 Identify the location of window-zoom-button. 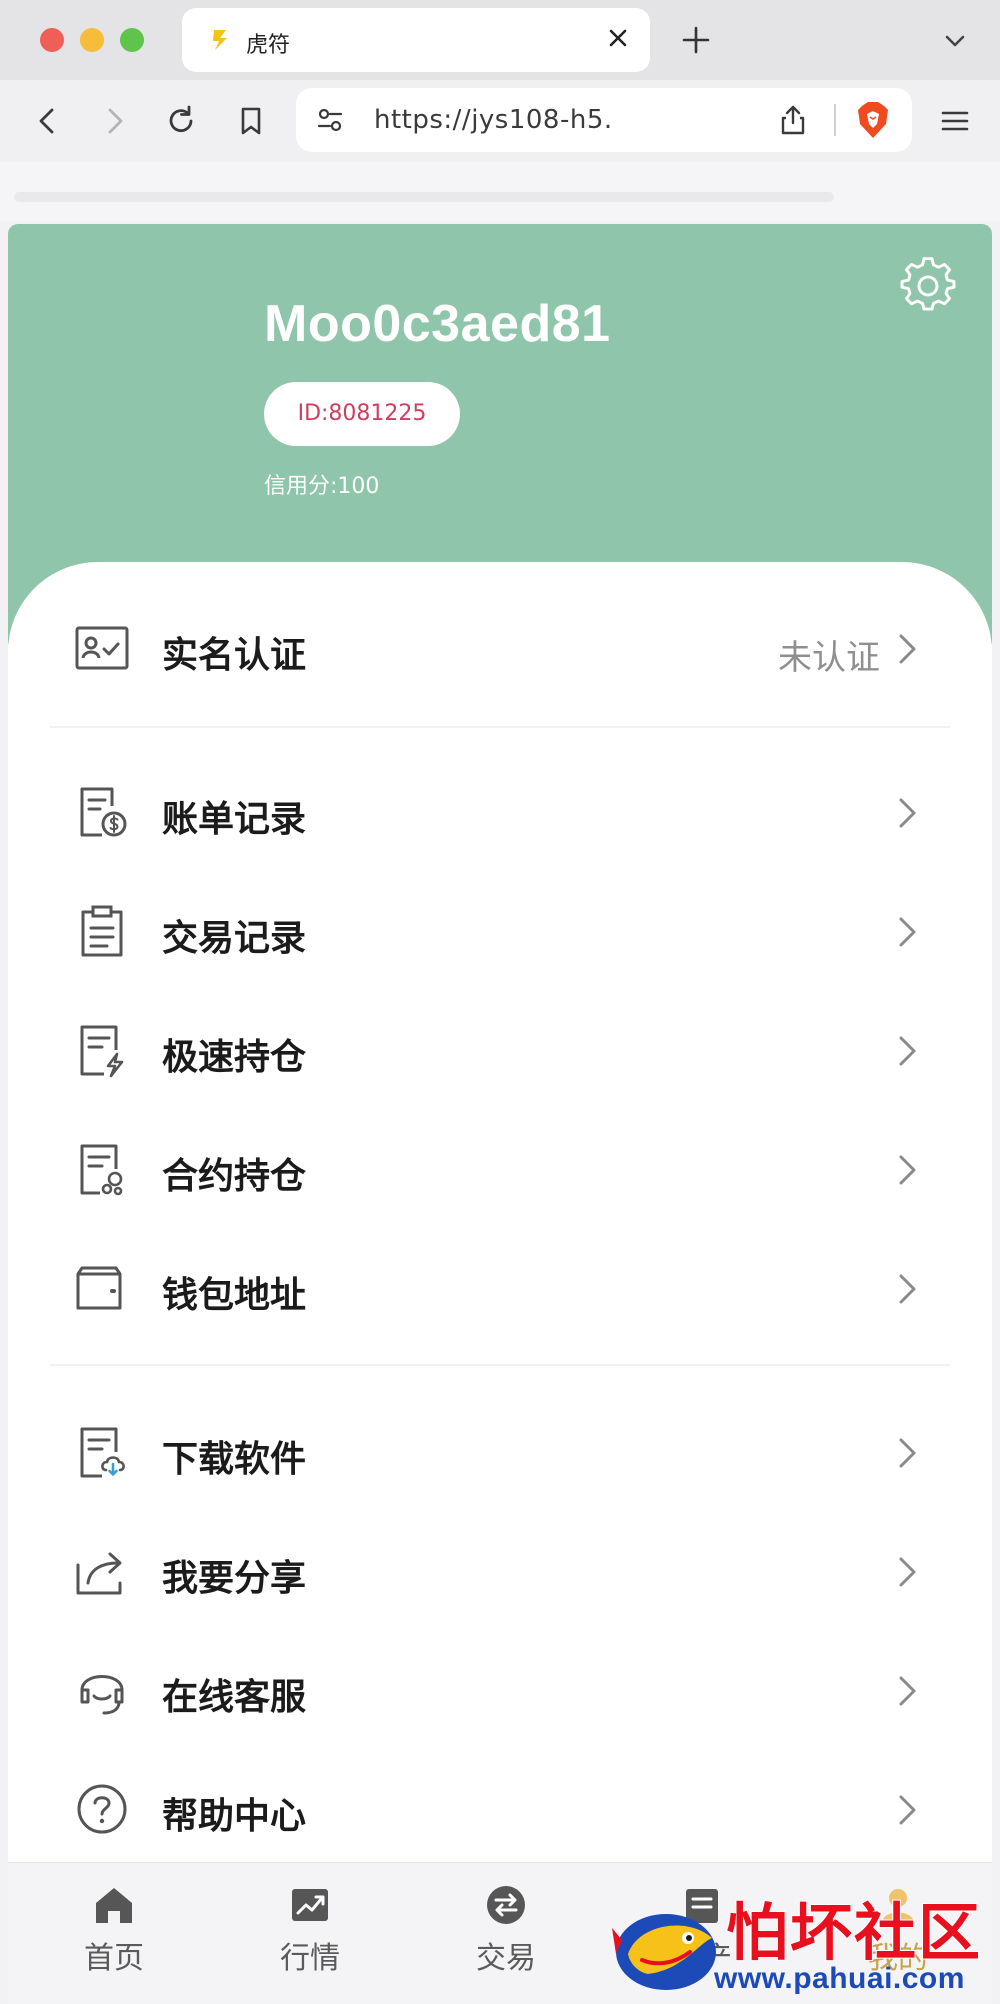
(132, 40).